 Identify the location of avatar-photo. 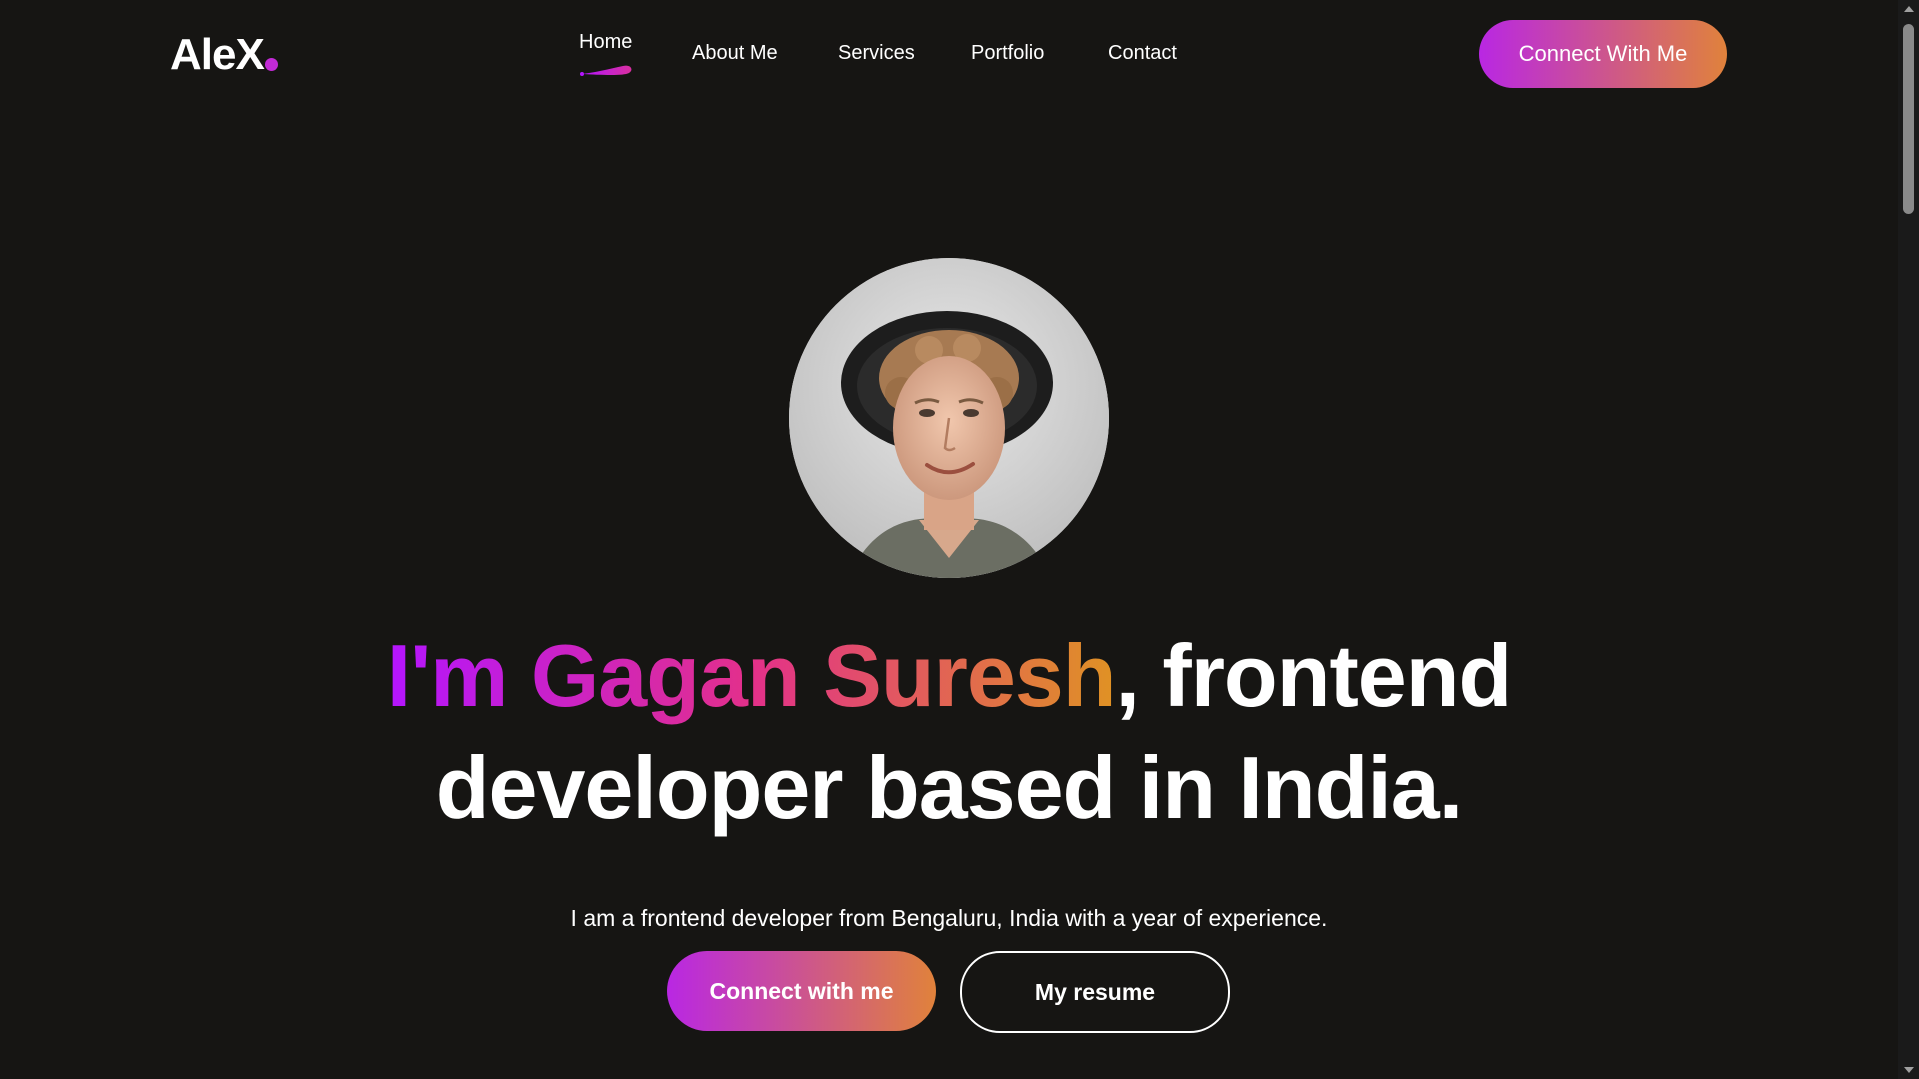
(949, 418).